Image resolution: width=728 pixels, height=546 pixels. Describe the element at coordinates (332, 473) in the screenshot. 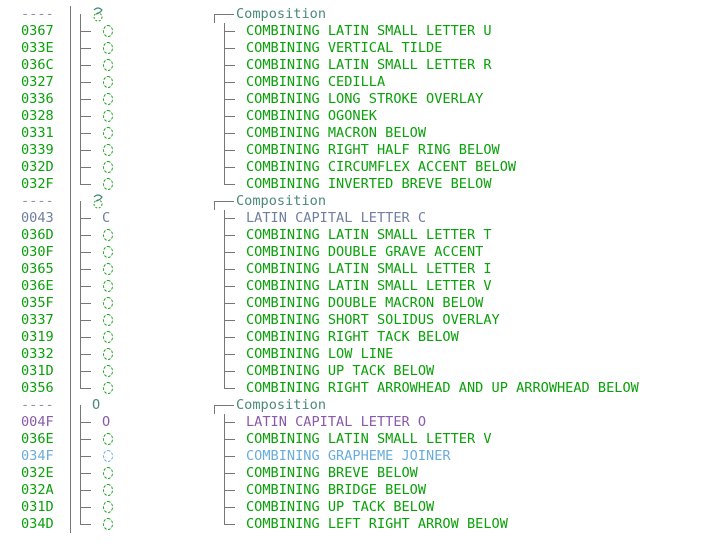

I see `codepoint-name: COMBINING BREVE BELOW` at that location.